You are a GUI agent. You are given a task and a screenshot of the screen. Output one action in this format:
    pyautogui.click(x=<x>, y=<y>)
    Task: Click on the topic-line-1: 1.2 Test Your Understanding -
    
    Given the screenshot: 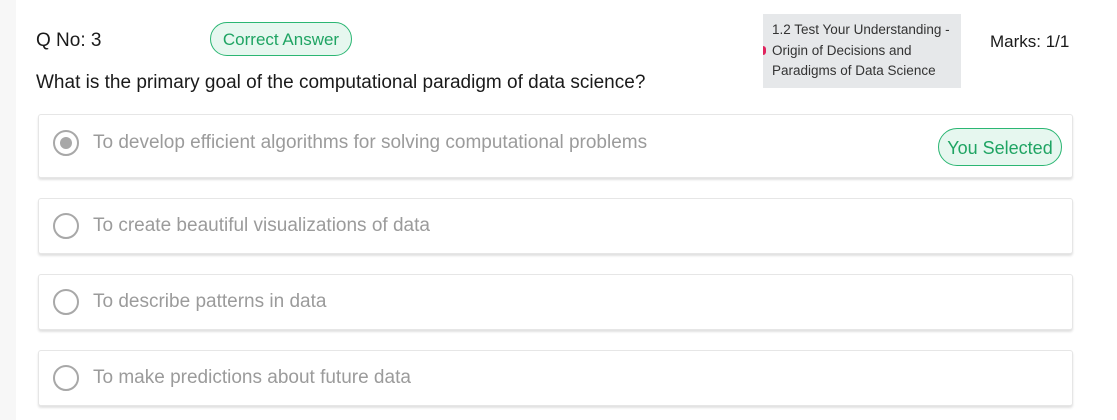 What is the action you would take?
    pyautogui.click(x=861, y=29)
    